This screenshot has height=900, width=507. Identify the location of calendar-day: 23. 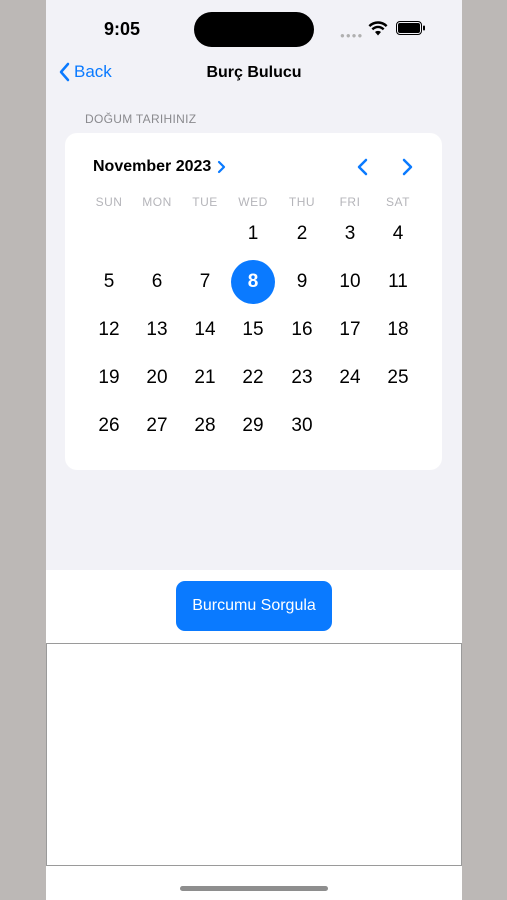
(302, 378).